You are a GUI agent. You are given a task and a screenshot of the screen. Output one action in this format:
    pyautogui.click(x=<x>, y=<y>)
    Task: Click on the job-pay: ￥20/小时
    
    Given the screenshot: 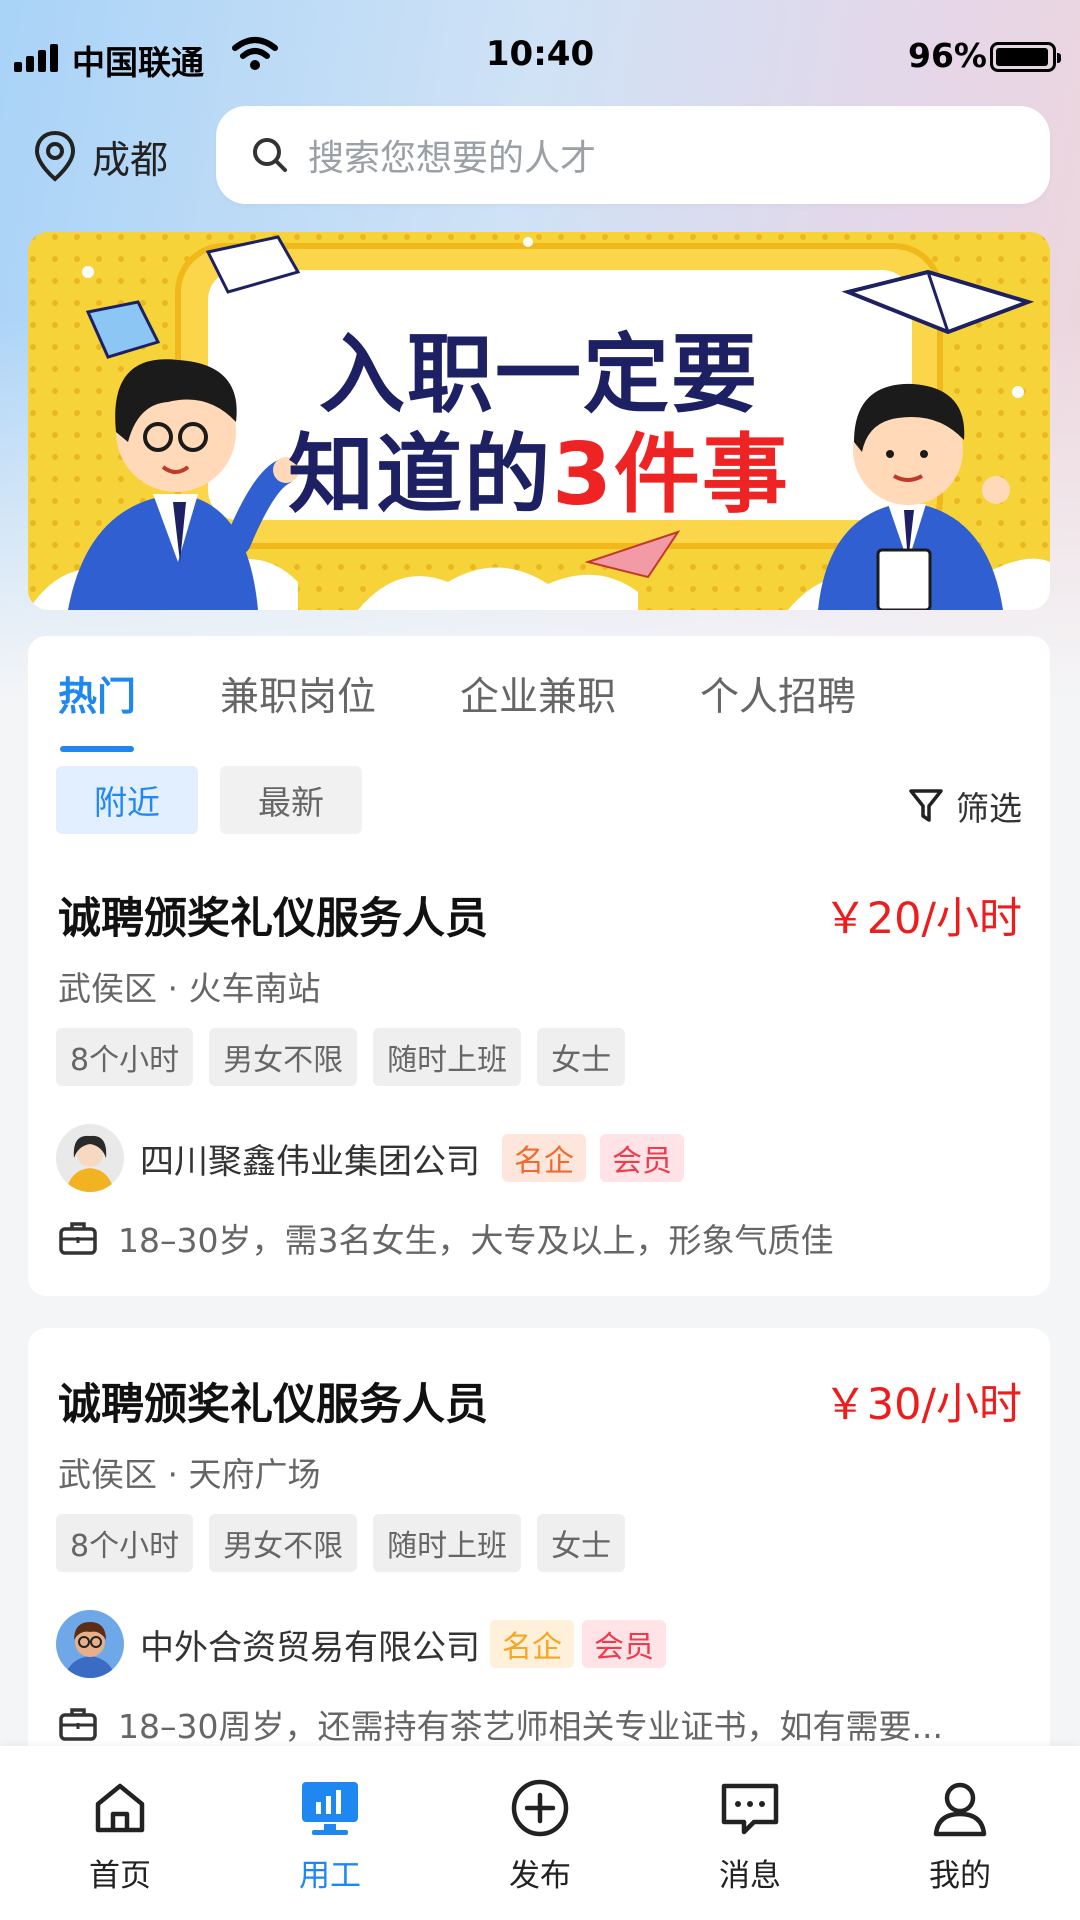 What is the action you would take?
    pyautogui.click(x=922, y=919)
    